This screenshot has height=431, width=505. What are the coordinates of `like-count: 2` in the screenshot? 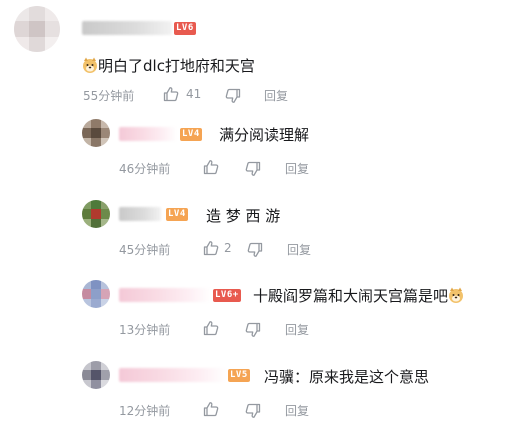 It's located at (228, 248).